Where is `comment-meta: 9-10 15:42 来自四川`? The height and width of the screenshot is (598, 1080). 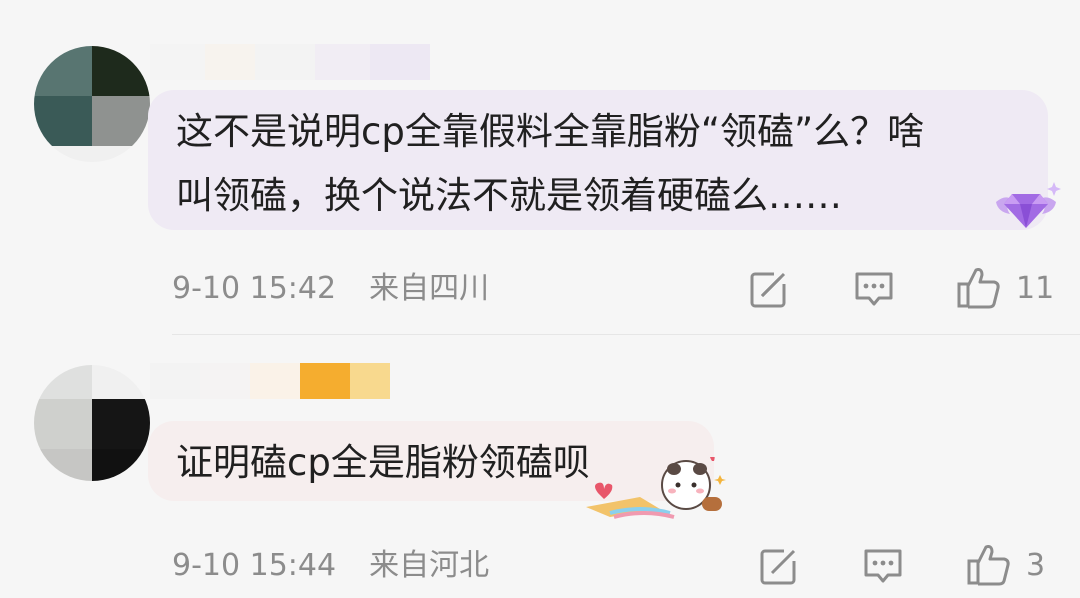
comment-meta: 9-10 15:42 来自四川 is located at coordinates (330, 289).